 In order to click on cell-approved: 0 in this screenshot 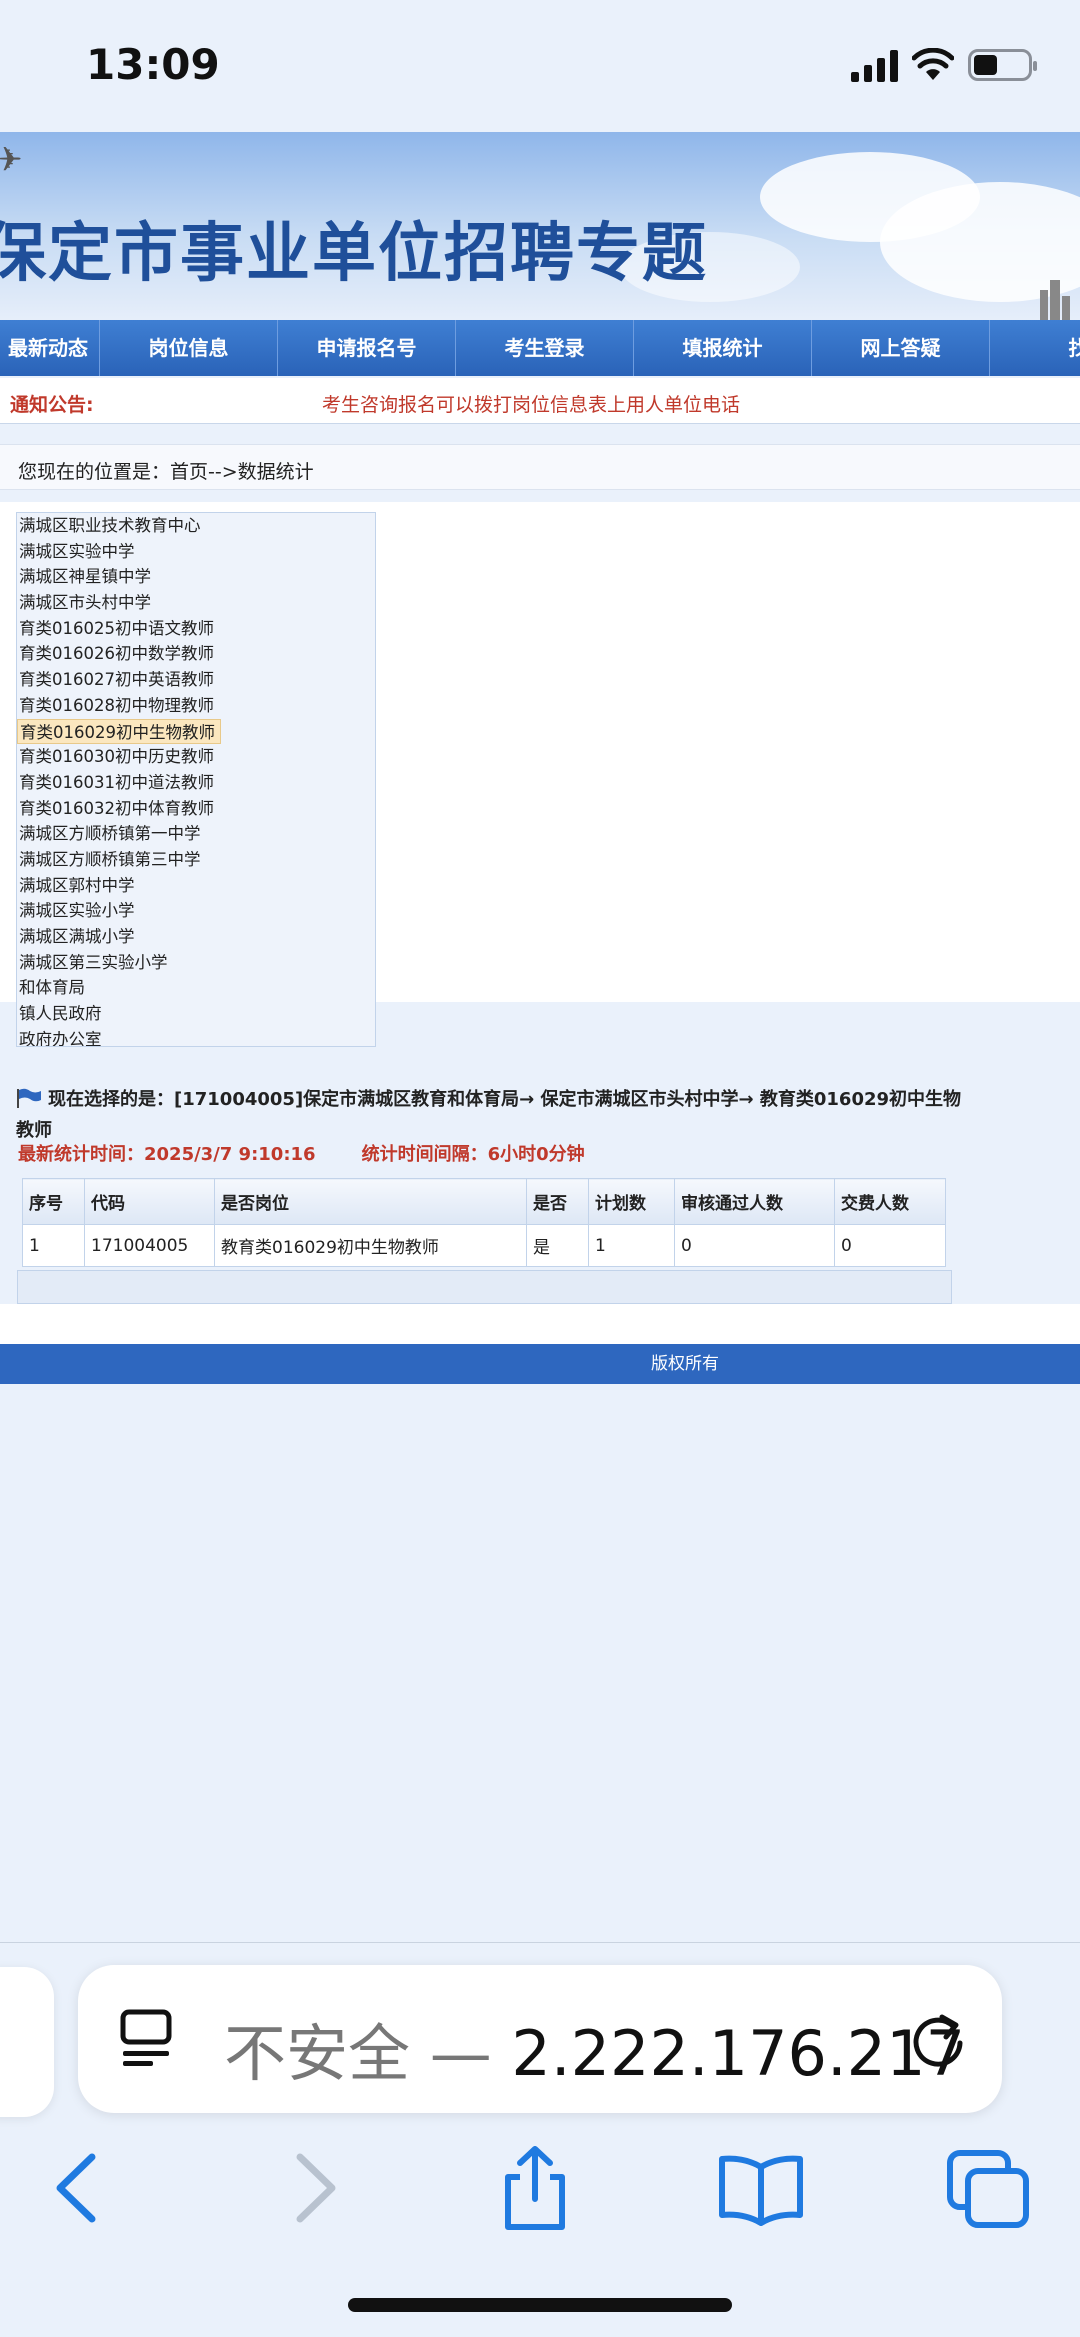, I will do `click(754, 1245)`.